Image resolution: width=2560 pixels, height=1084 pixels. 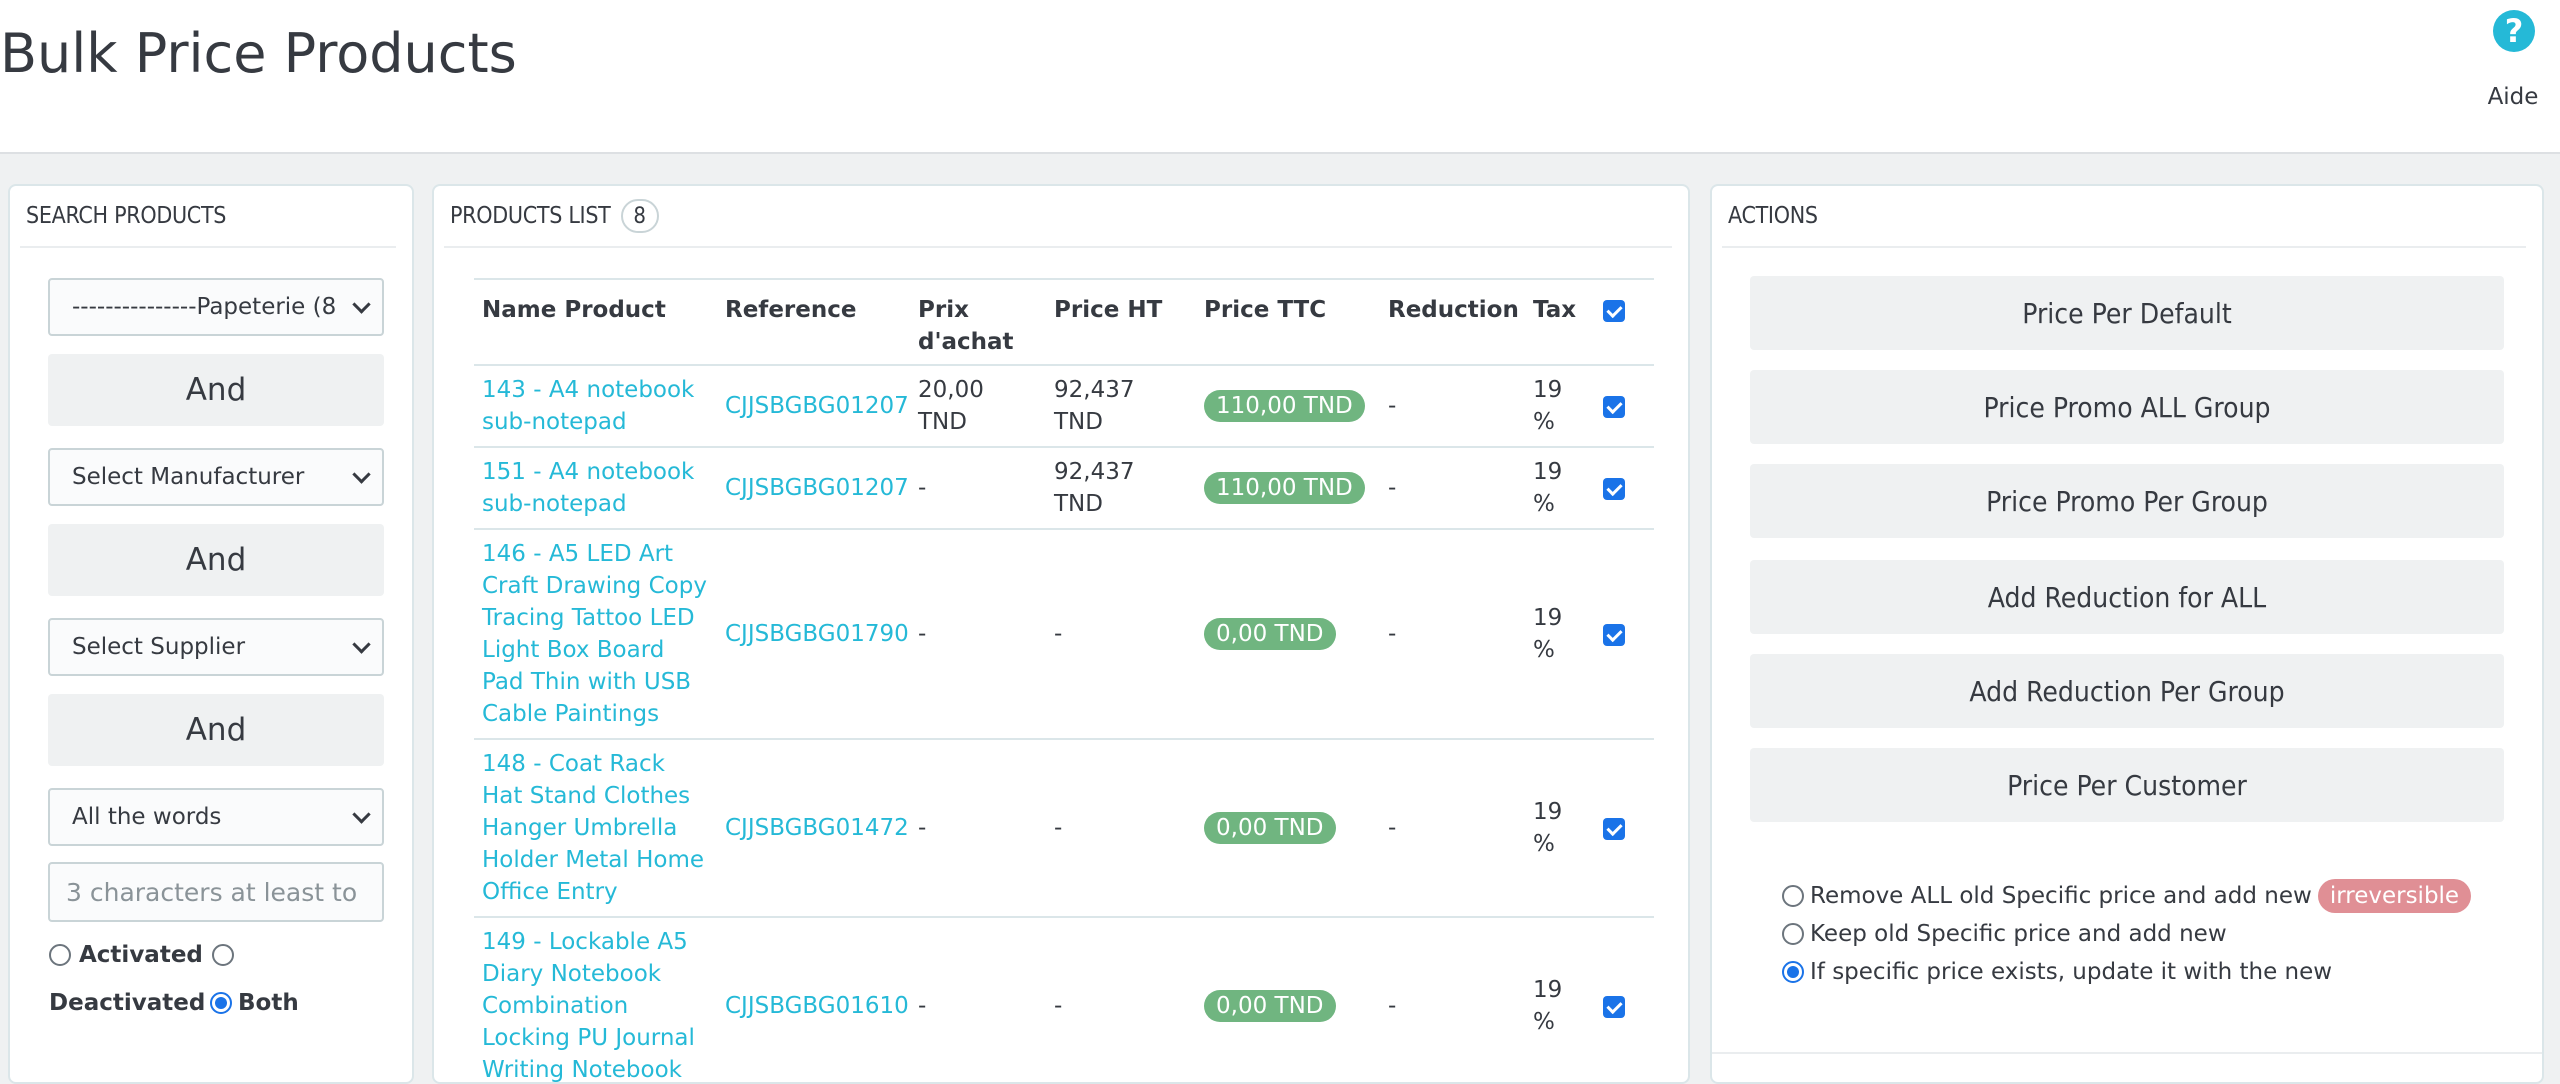 I want to click on radio-activated-label: Activated, so click(x=141, y=955).